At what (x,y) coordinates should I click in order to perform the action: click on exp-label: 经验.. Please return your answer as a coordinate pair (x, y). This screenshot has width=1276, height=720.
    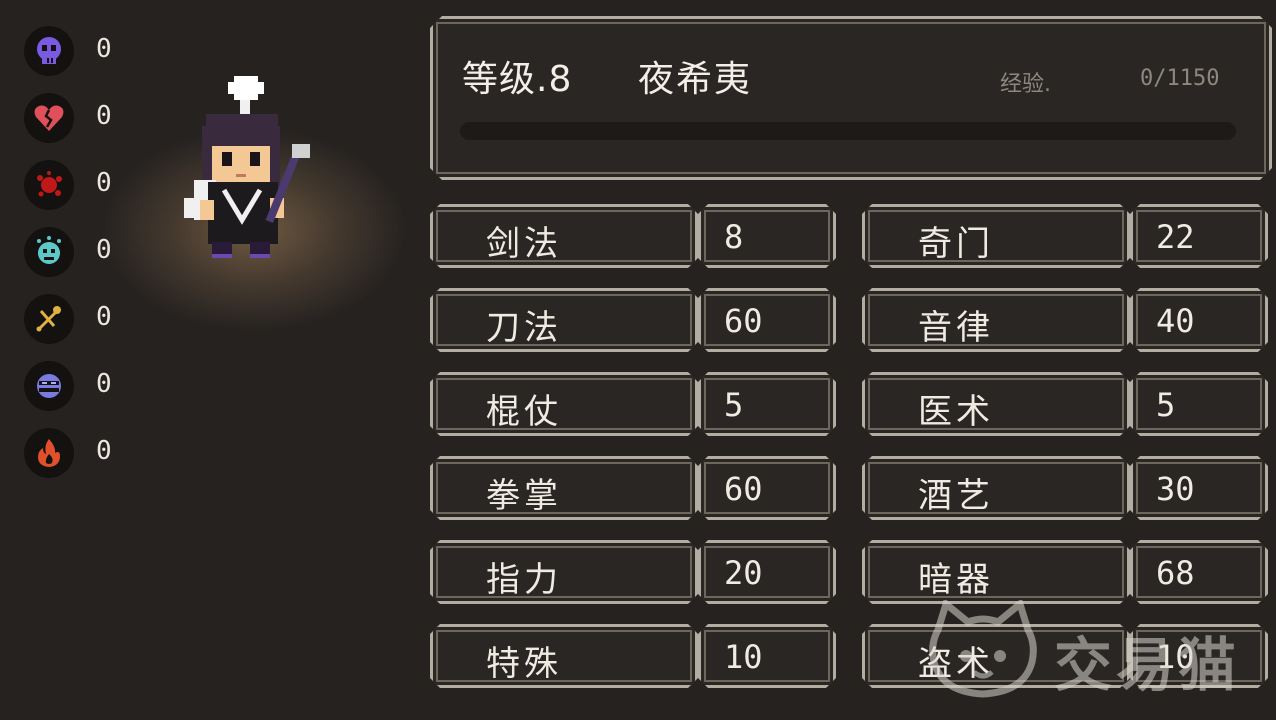
    Looking at the image, I should click on (1025, 84).